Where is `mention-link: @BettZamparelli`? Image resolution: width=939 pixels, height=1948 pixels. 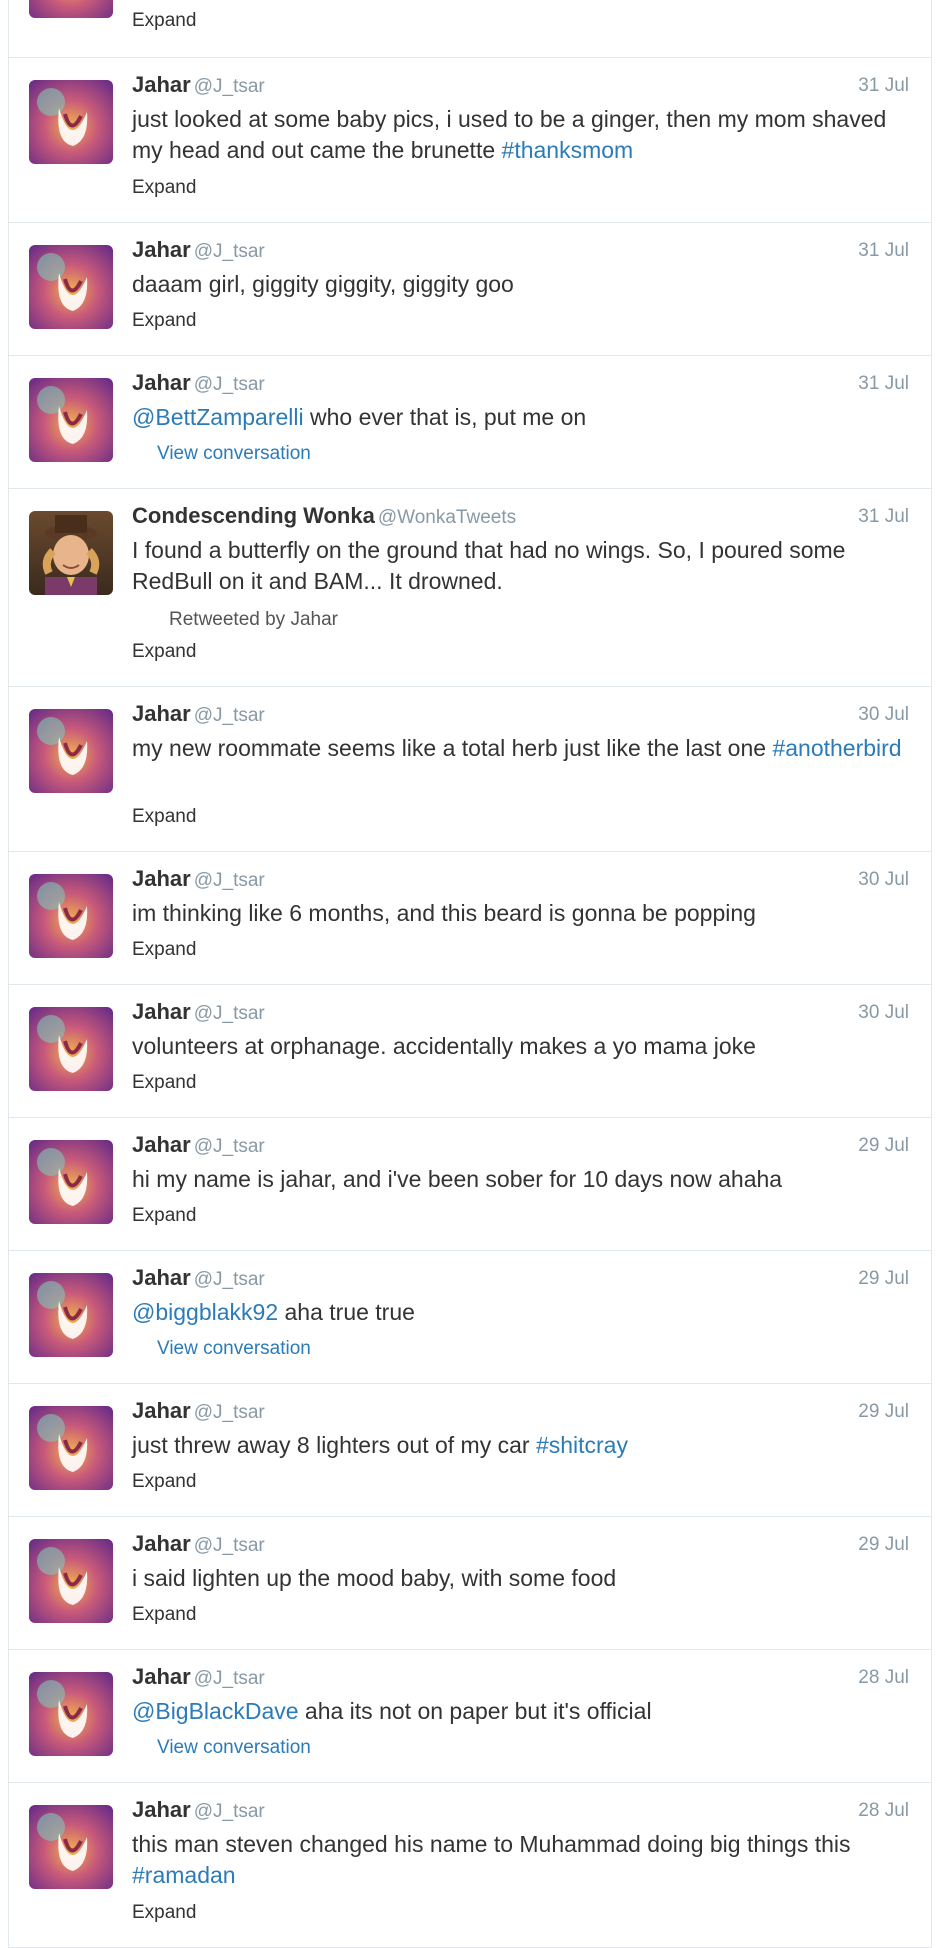
mention-link: @BettZamparelli is located at coordinates (218, 417).